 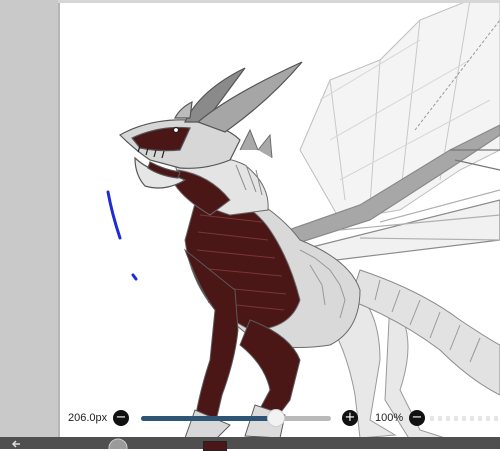 I want to click on current-color-swatch-icon, so click(x=215, y=446).